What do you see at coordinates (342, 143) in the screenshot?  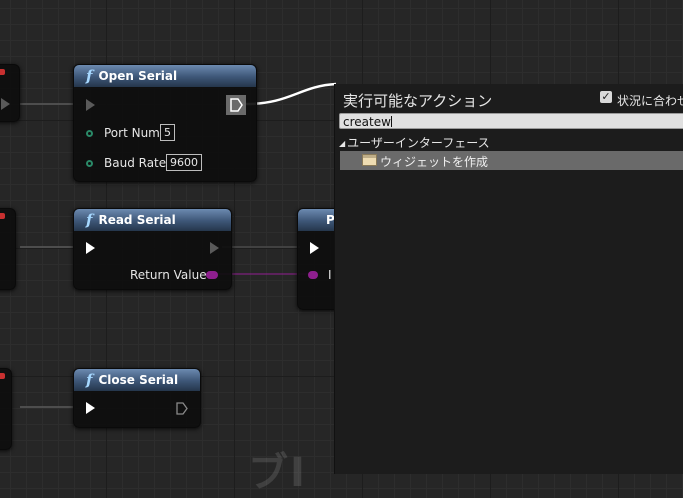 I see `category-arrow-icon: ◢` at bounding box center [342, 143].